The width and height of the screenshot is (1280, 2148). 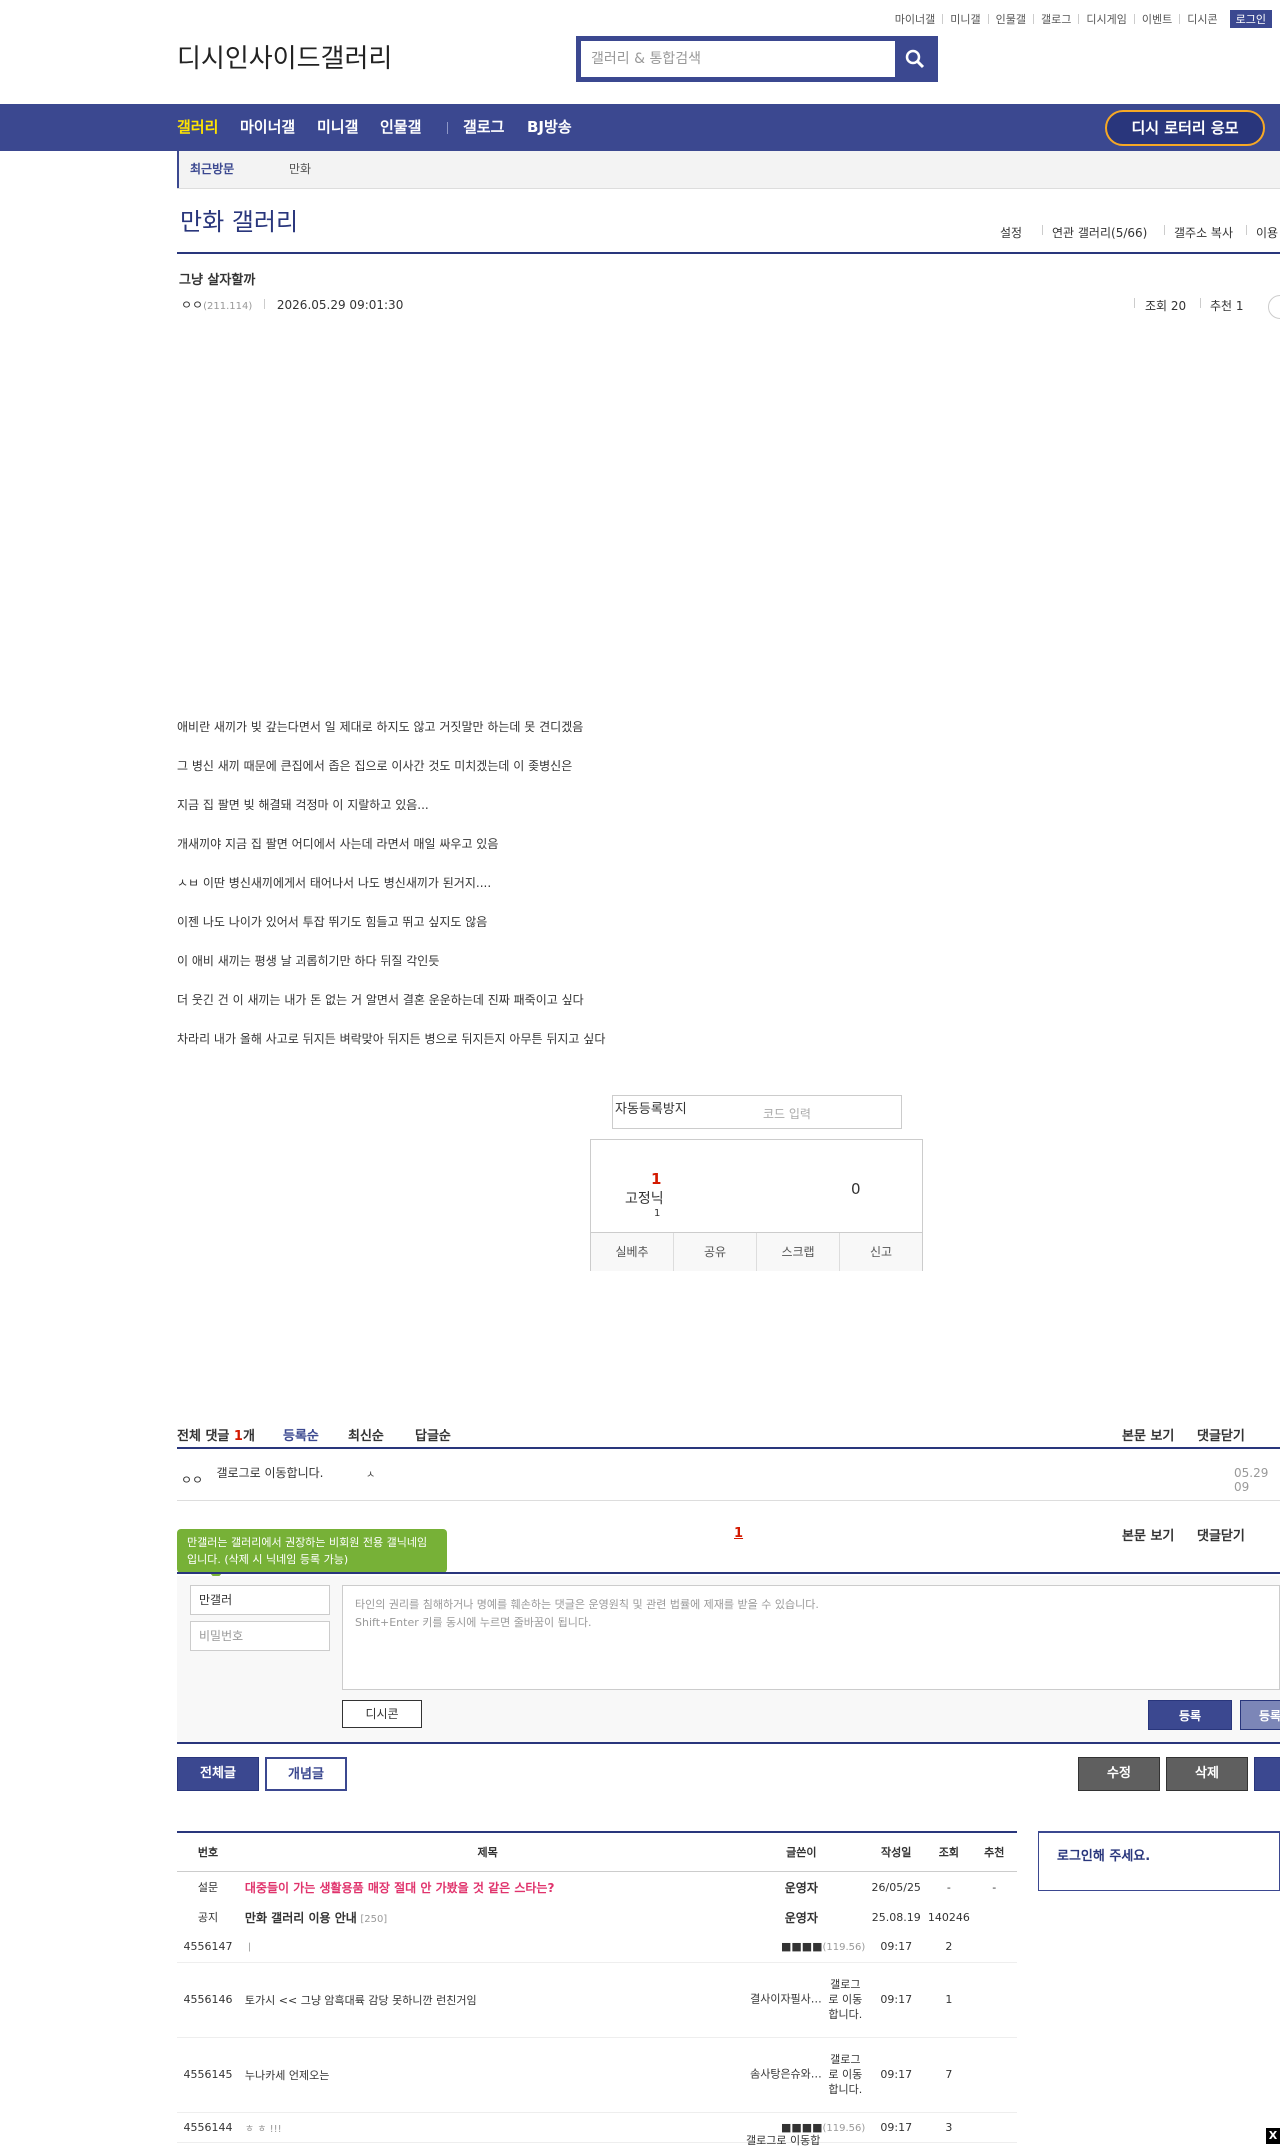 What do you see at coordinates (433, 1434) in the screenshot?
I see `sort-reply: 답글순` at bounding box center [433, 1434].